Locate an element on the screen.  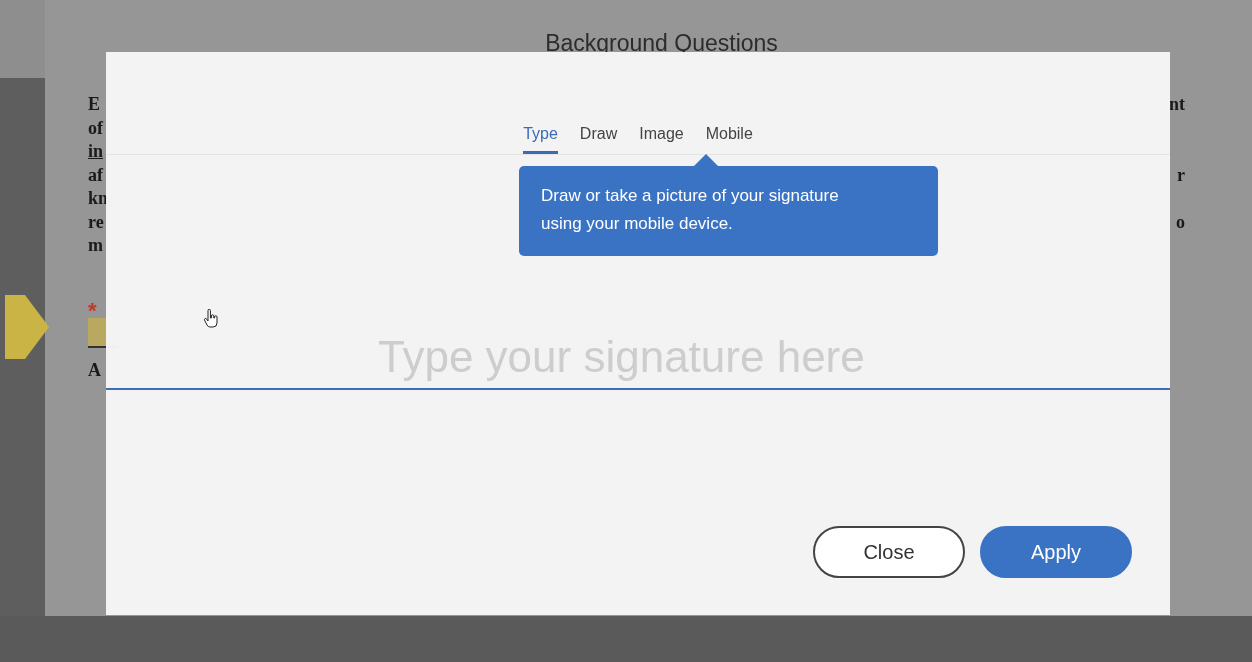
field-label: A is located at coordinates (94, 370).